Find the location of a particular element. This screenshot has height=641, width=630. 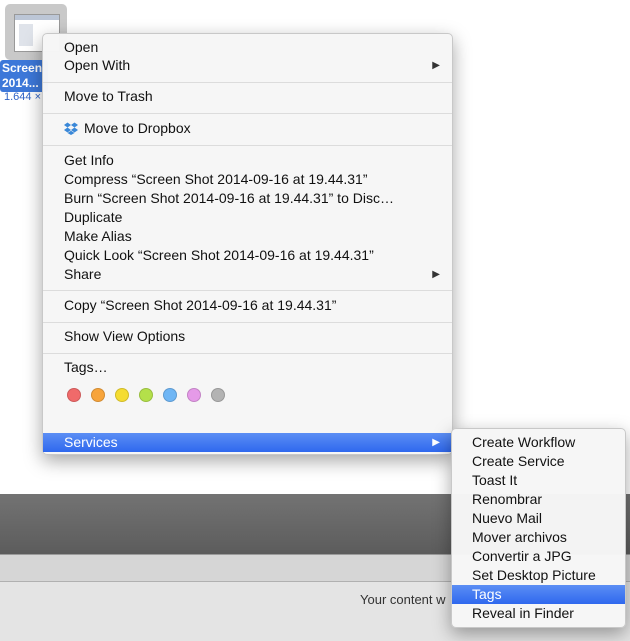

services-item-label: Create Service is located at coordinates (518, 461).